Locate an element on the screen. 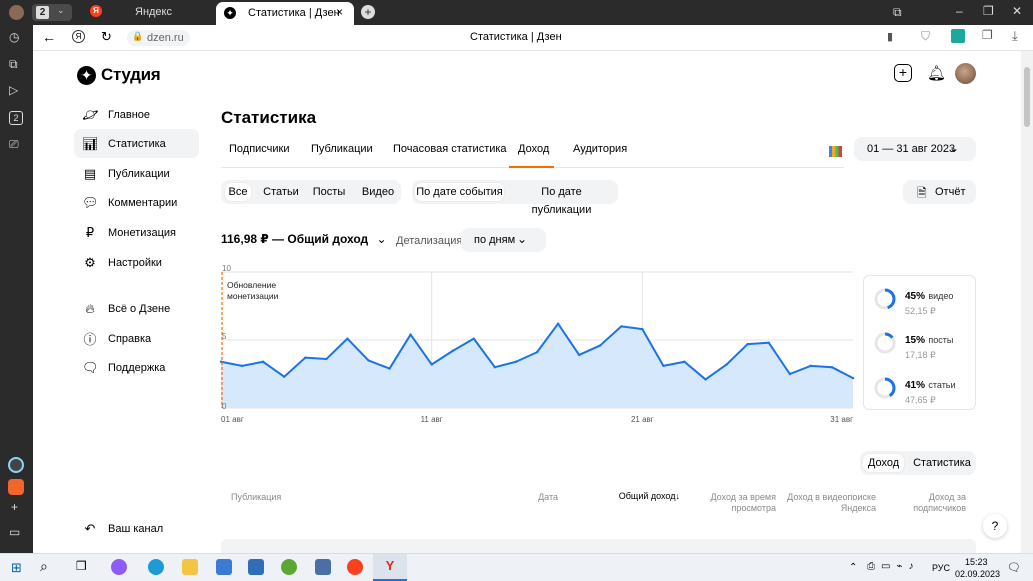 This screenshot has height=581, width=1033. sidebar-item-monetization: ₽ Монетизация is located at coordinates (136, 232).